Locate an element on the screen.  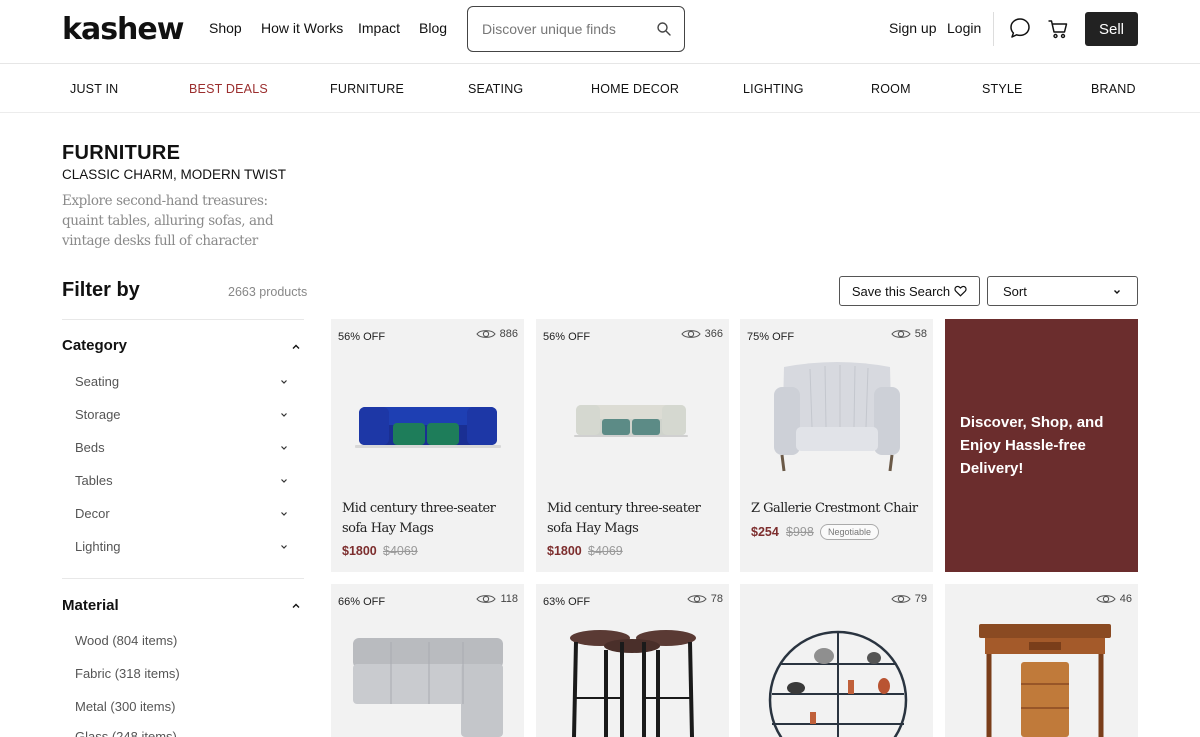
sell-button: Sell is located at coordinates (1111, 29).